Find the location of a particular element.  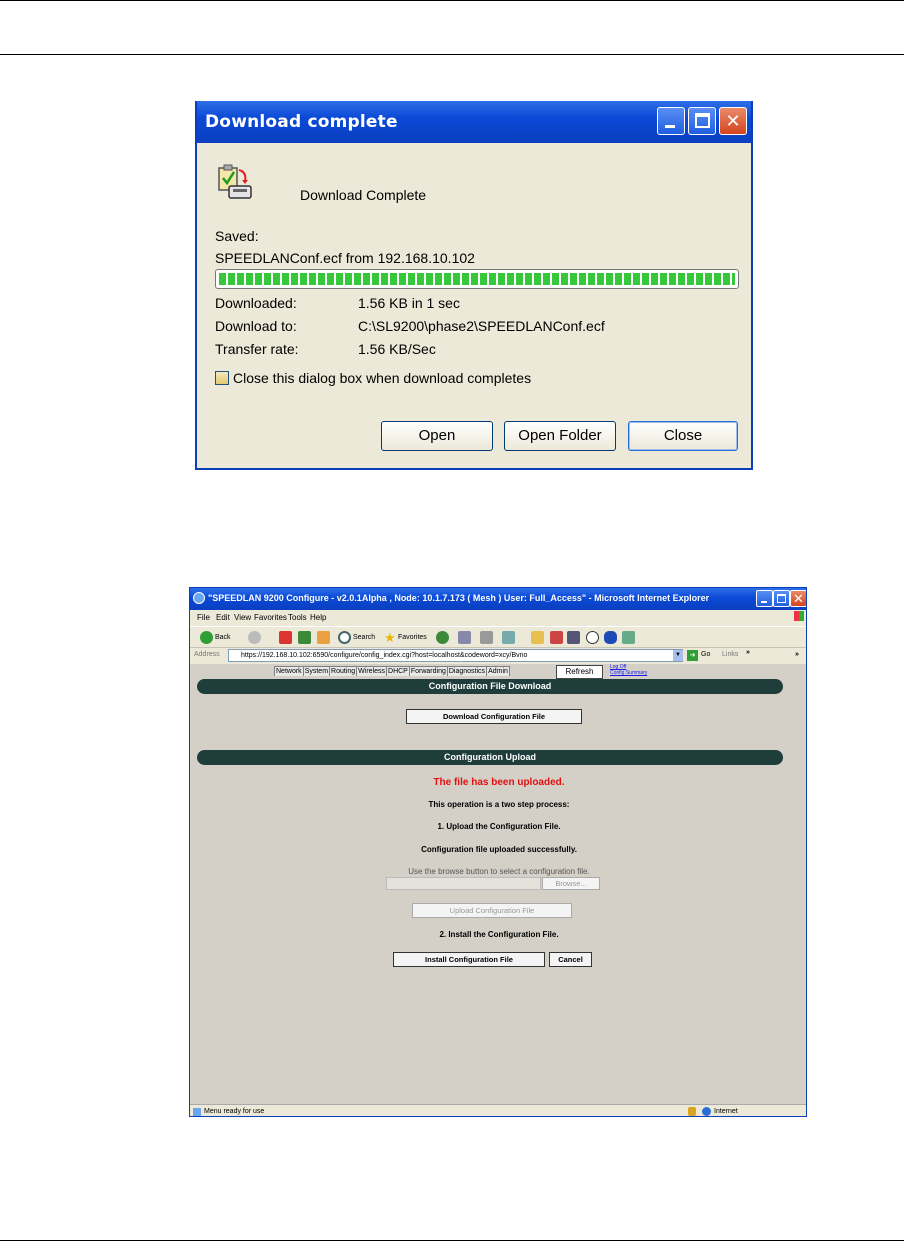

history-icon is located at coordinates (442, 637).